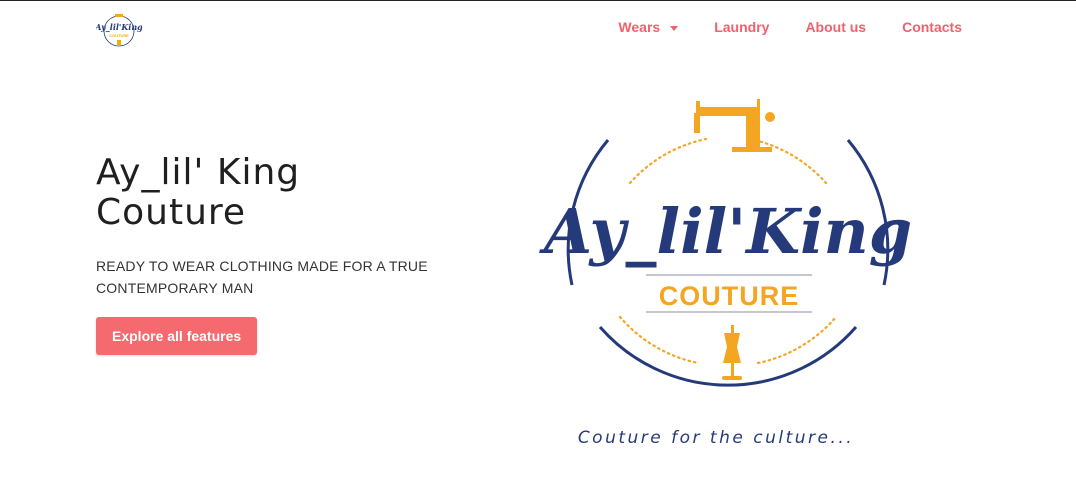 This screenshot has width=1076, height=499. Describe the element at coordinates (171, 212) in the screenshot. I see `hero-title-line2: Couture` at that location.